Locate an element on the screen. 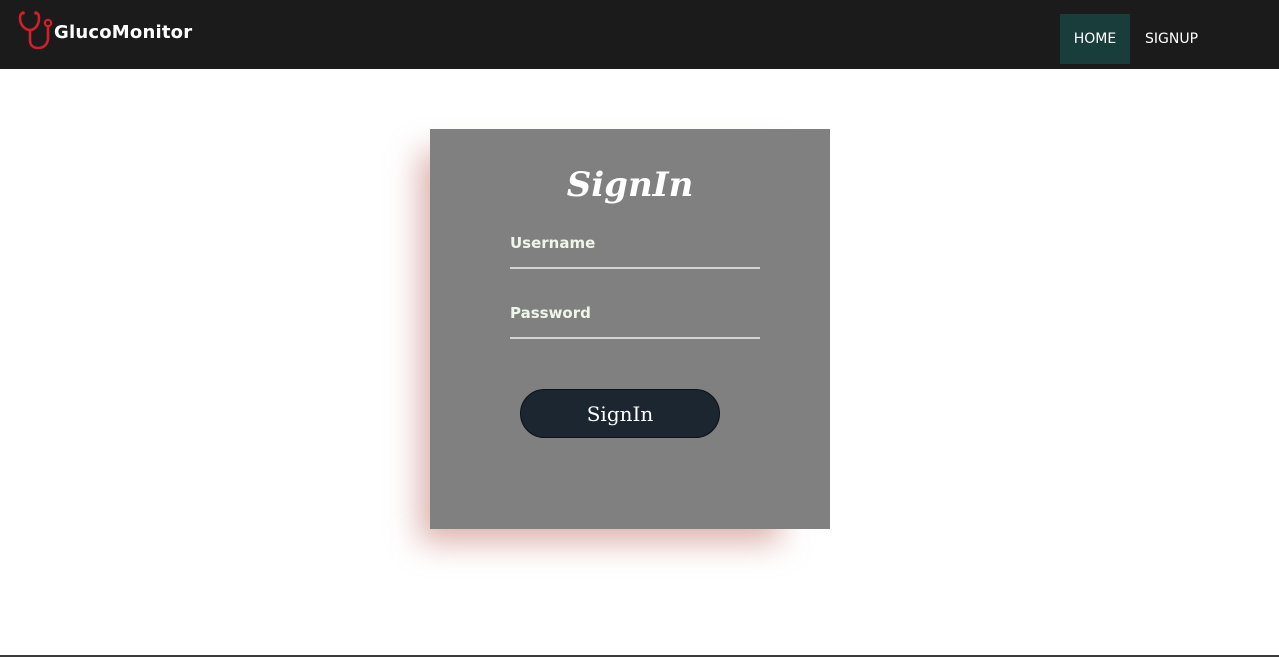 The height and width of the screenshot is (657, 1279). top-navbar: GlucoMonitor HOME SIGNUP is located at coordinates (639, 34).